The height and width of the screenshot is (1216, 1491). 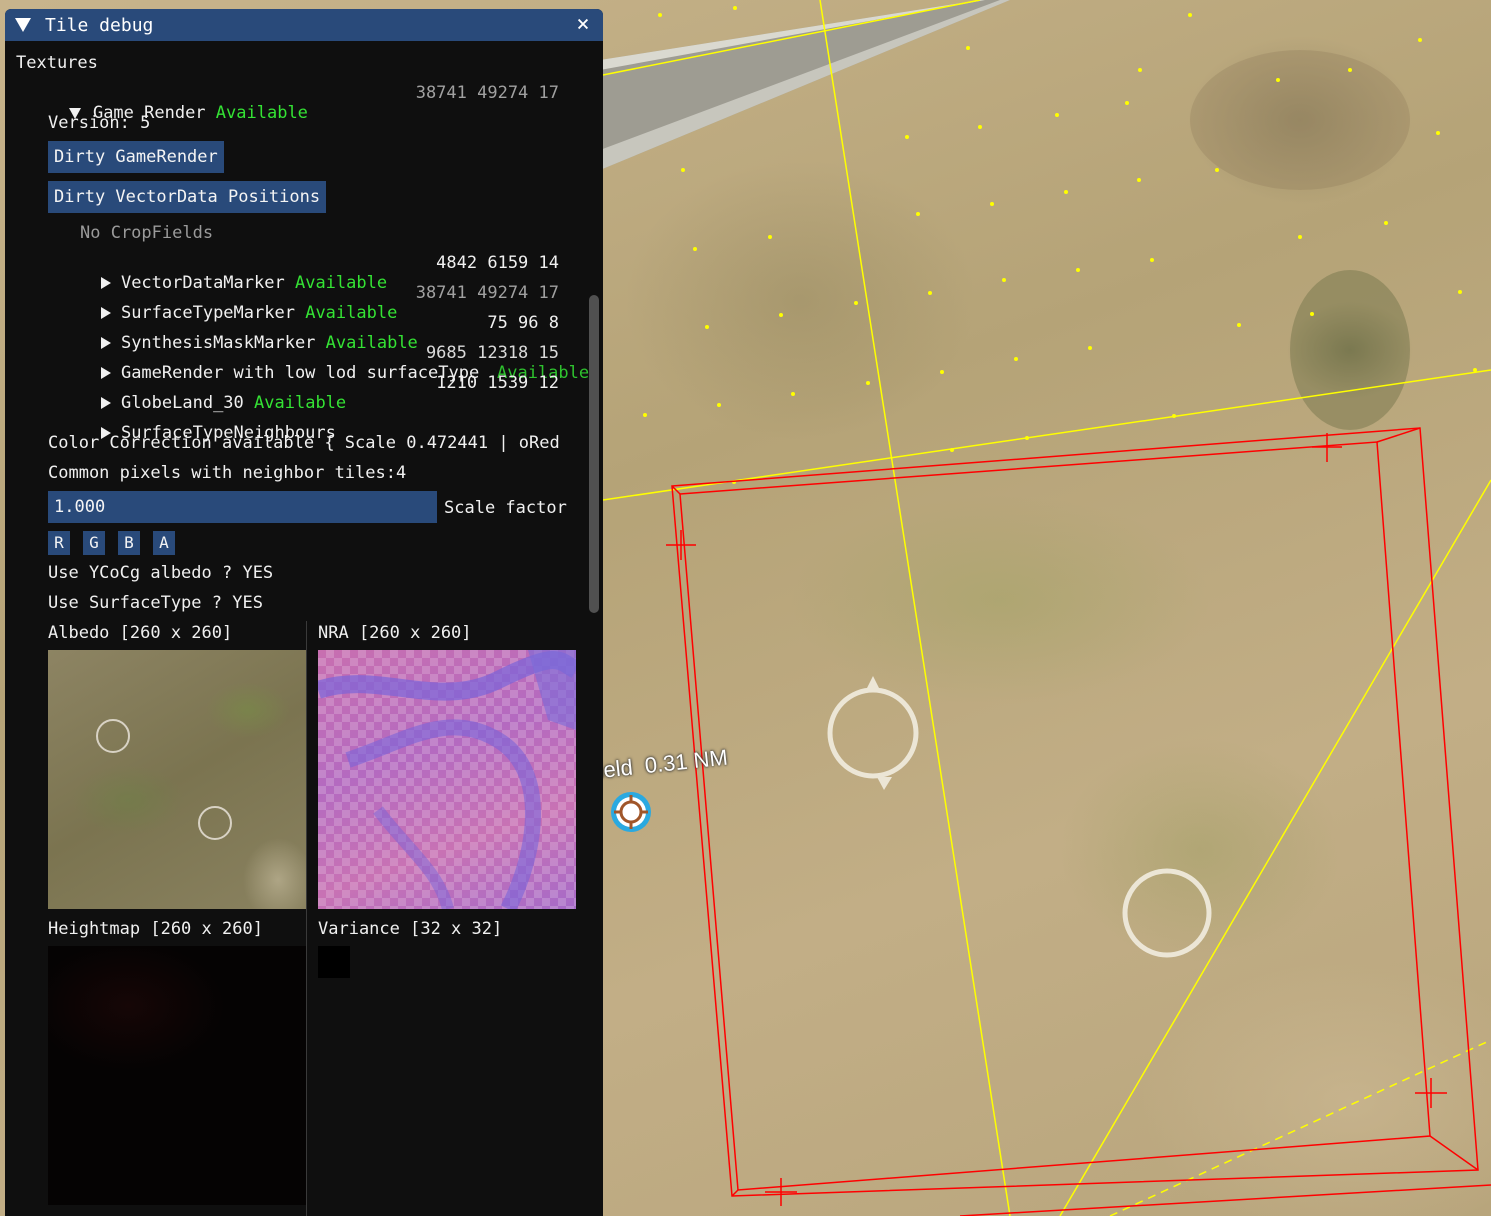 What do you see at coordinates (261, 113) in the screenshot?
I see `game-render-status: Available` at bounding box center [261, 113].